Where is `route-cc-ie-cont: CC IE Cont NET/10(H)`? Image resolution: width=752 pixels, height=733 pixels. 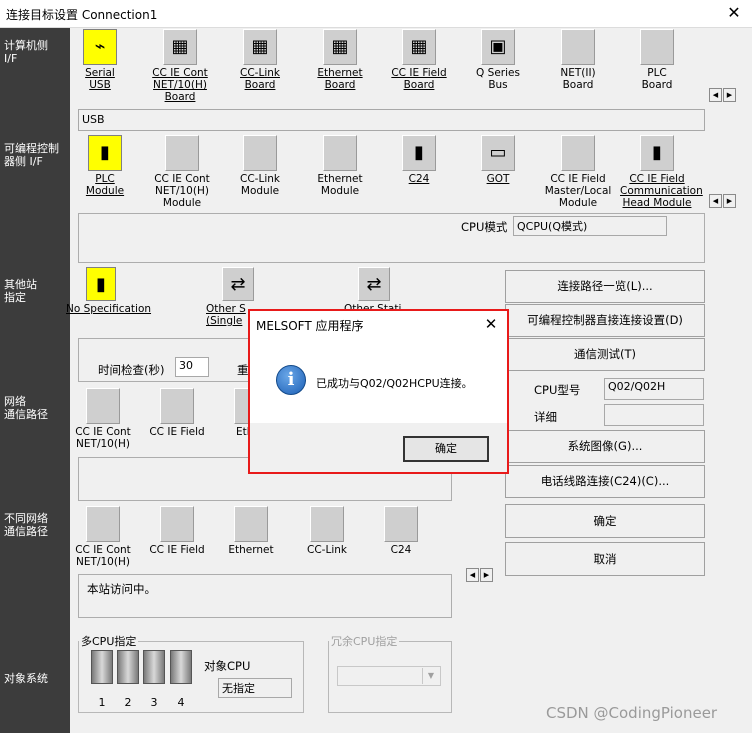 route-cc-ie-cont: CC IE Cont NET/10(H) is located at coordinates (103, 419).